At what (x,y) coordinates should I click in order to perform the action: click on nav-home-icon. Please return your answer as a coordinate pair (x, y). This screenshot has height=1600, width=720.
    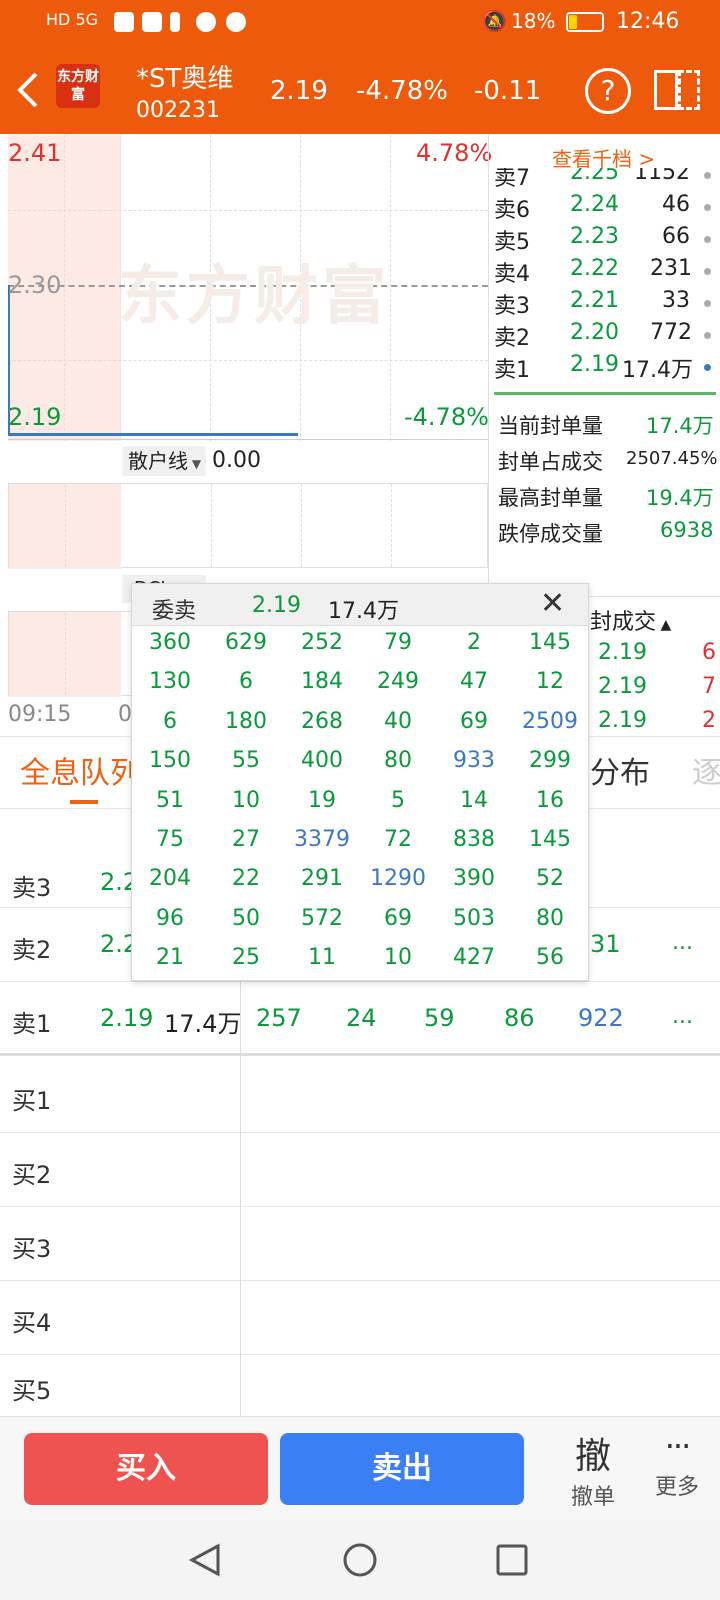
    Looking at the image, I should click on (360, 1560).